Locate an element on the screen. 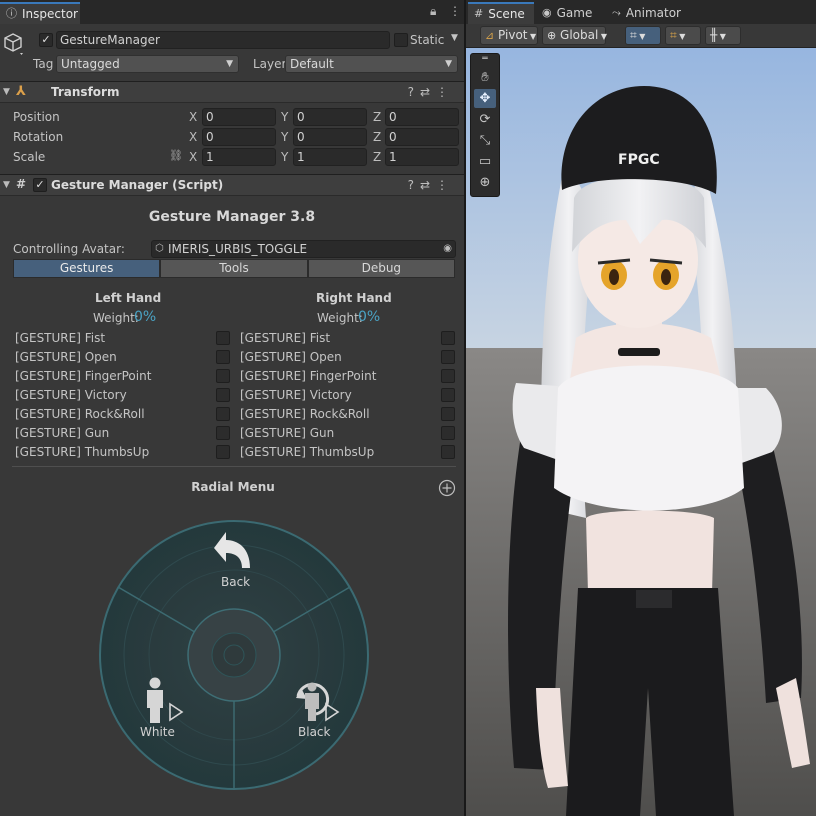  position-x-field: 0 is located at coordinates (239, 117).